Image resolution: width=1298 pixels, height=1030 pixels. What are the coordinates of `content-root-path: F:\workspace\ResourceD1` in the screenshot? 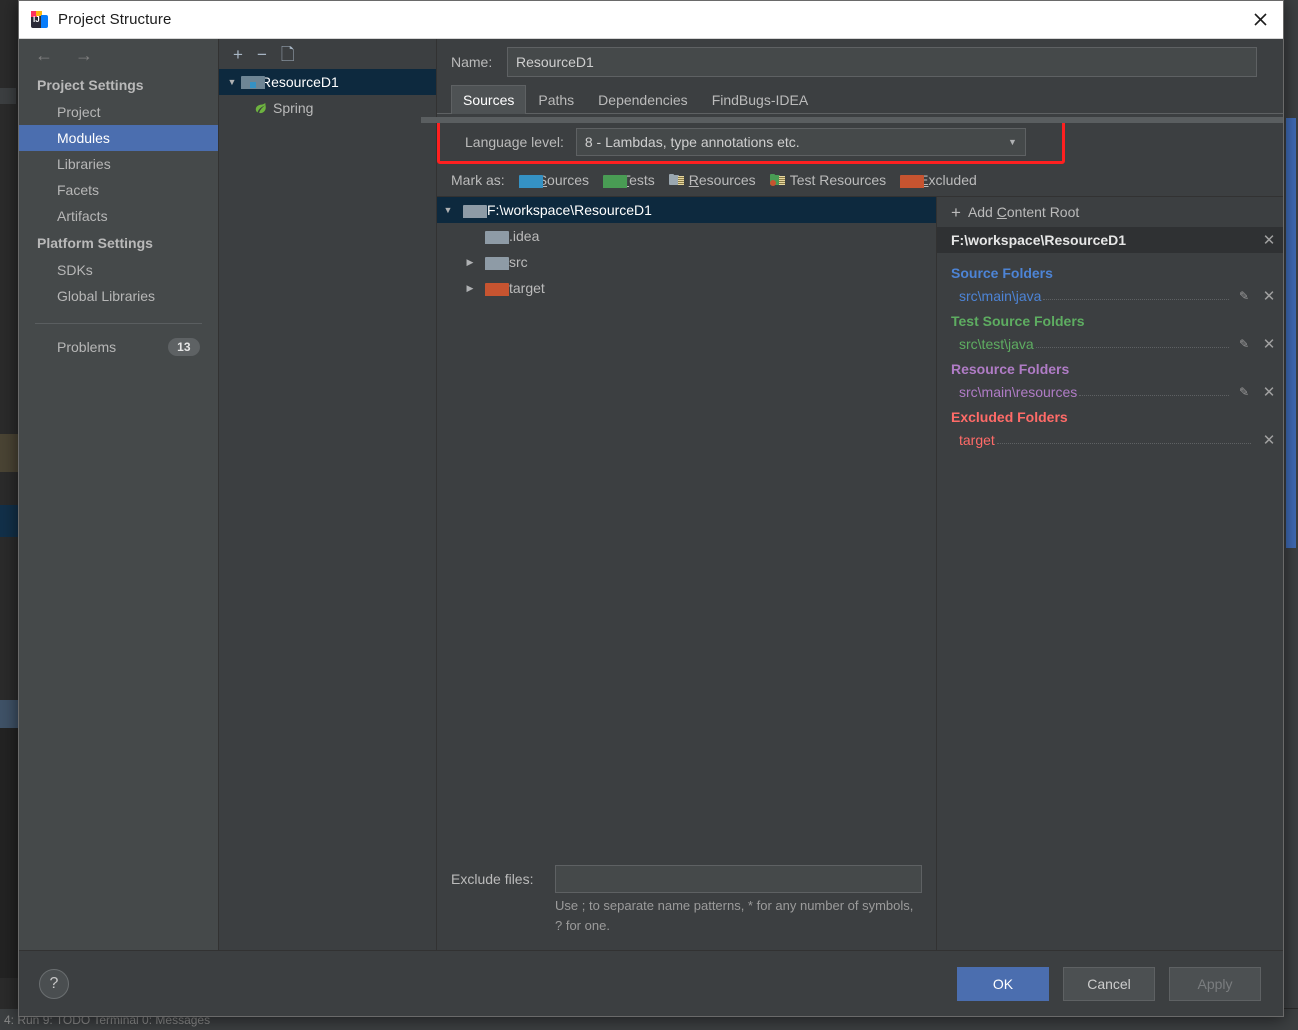 It's located at (1039, 240).